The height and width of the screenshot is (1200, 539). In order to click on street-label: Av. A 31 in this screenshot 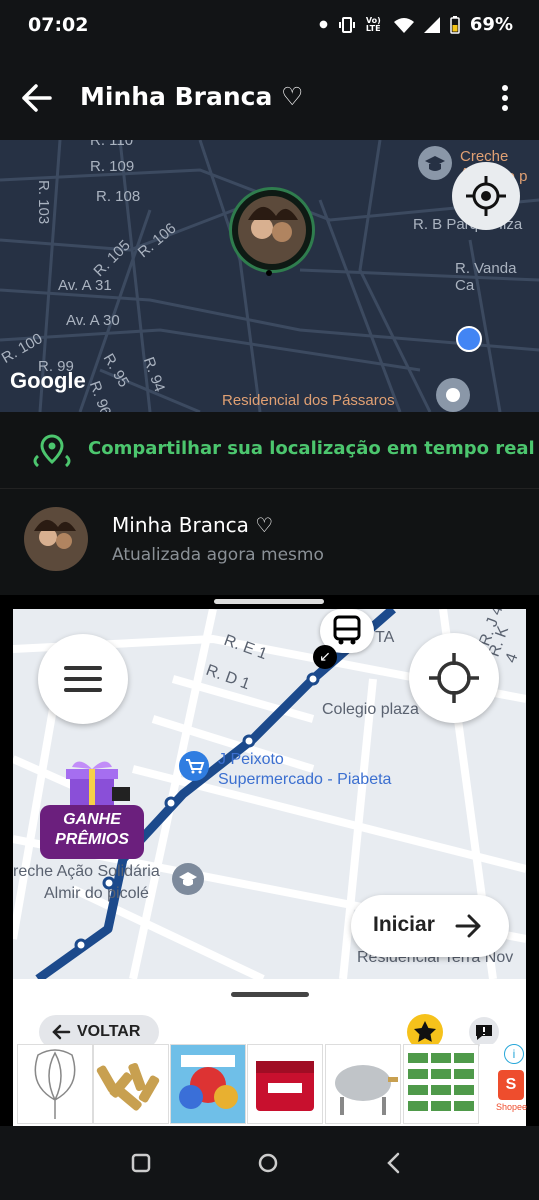, I will do `click(85, 285)`.